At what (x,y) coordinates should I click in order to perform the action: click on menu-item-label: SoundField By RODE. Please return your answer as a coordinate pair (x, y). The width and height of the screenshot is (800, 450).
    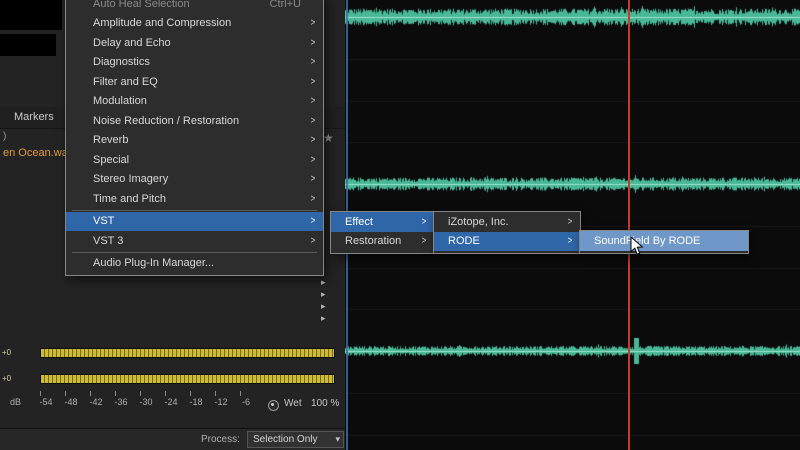
    Looking at the image, I should click on (647, 240).